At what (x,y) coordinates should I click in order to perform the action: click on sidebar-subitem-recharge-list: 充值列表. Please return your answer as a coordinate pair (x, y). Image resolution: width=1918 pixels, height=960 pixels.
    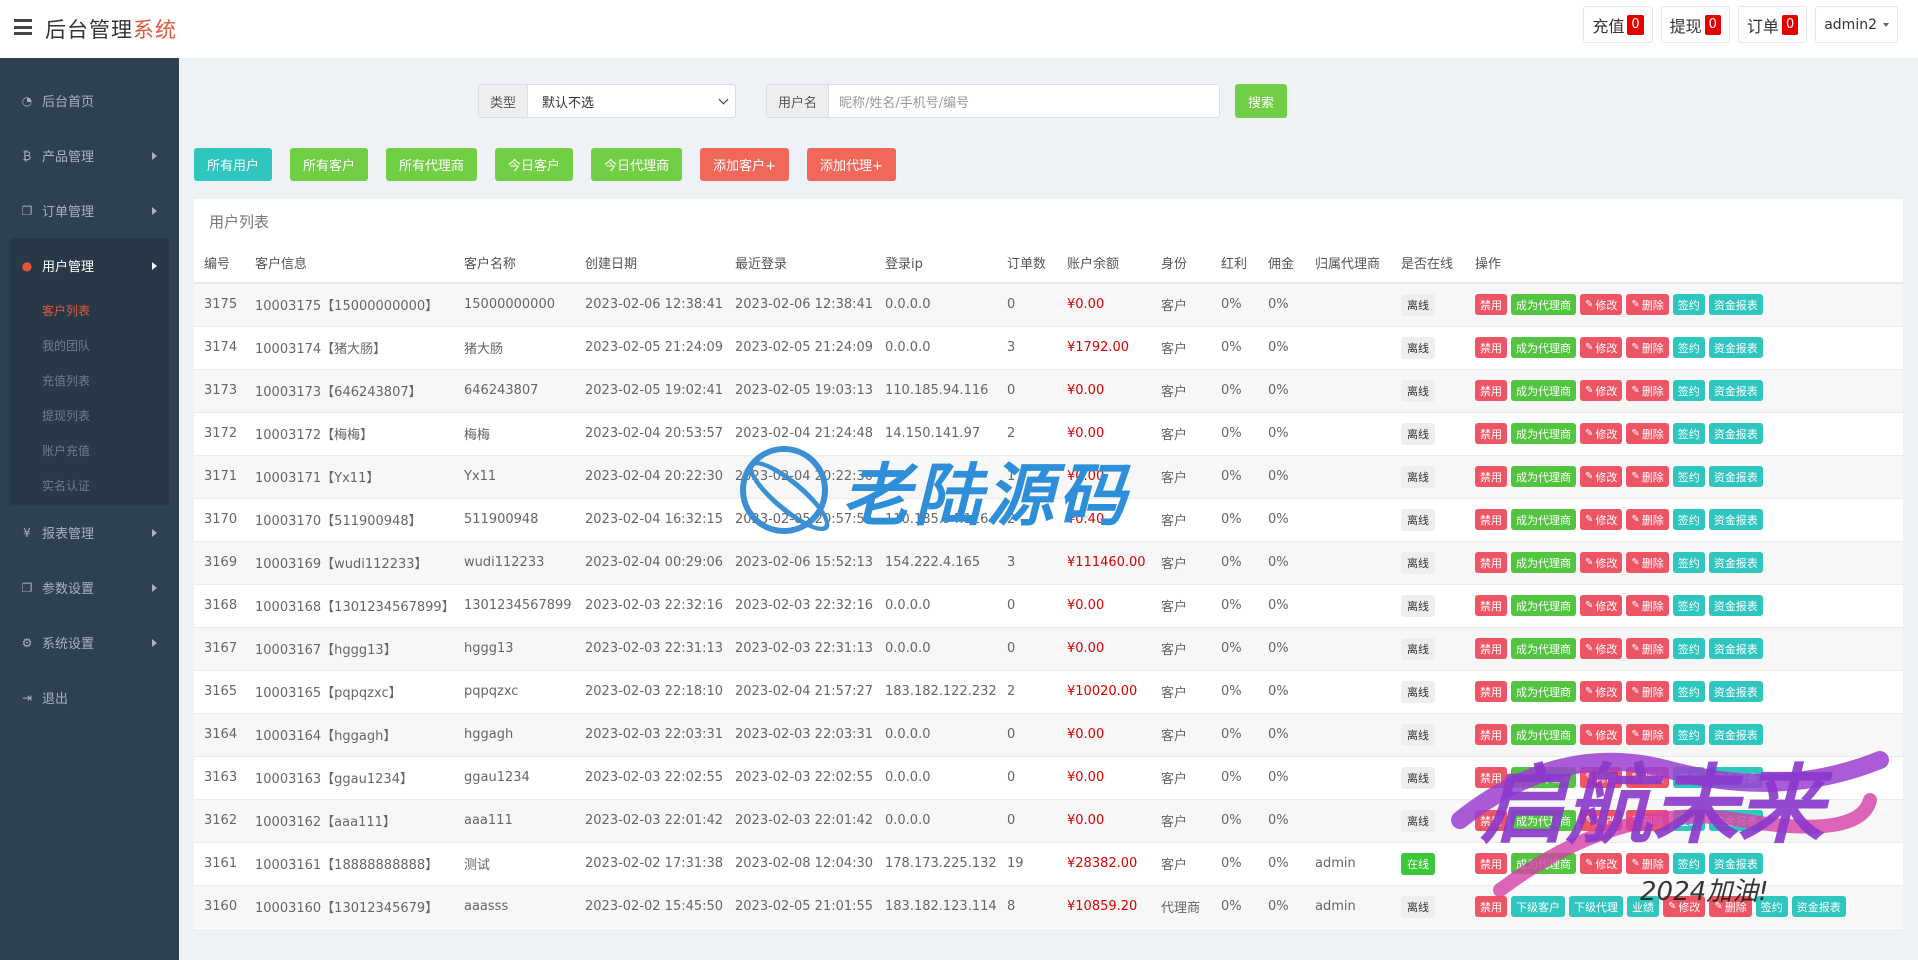
    Looking at the image, I should click on (89, 380).